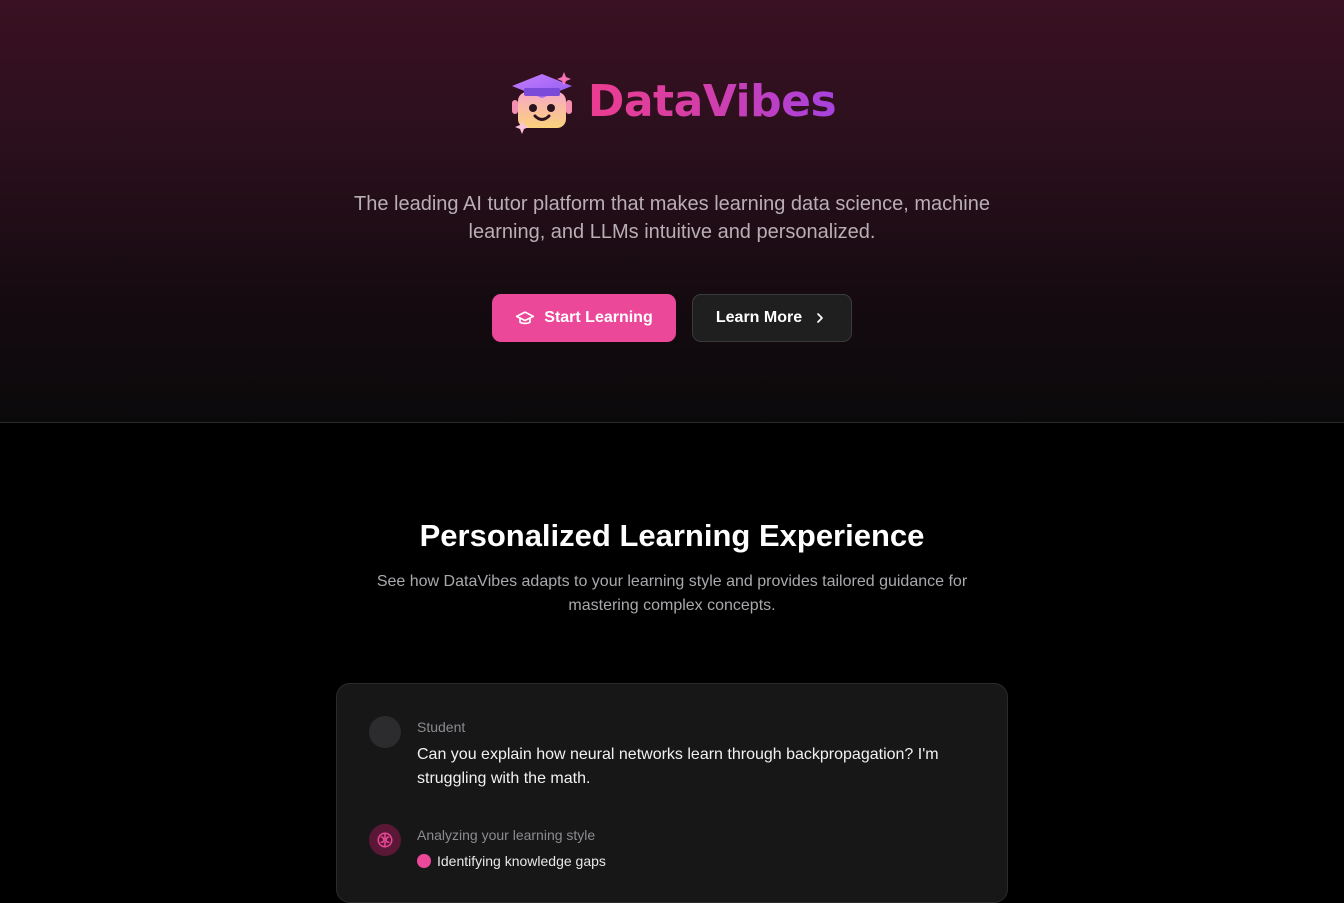  What do you see at coordinates (672, 605) in the screenshot?
I see `subtitle-line: mastering complex concepts.` at bounding box center [672, 605].